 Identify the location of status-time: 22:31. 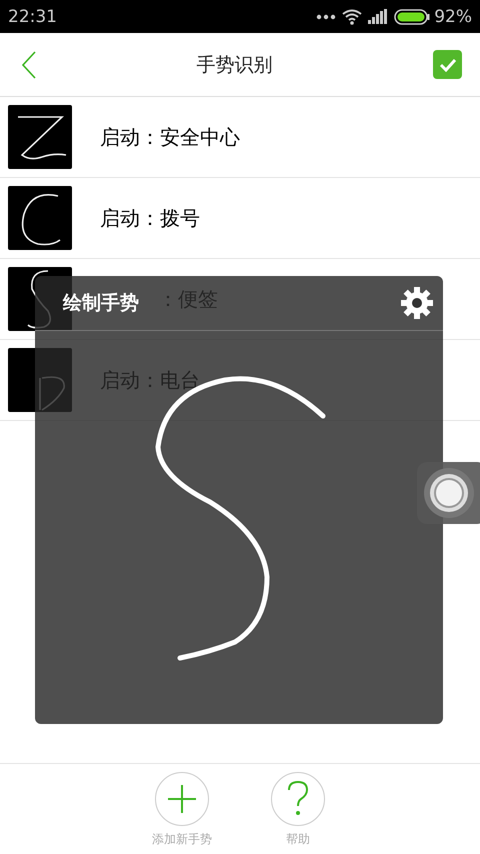
(32, 16).